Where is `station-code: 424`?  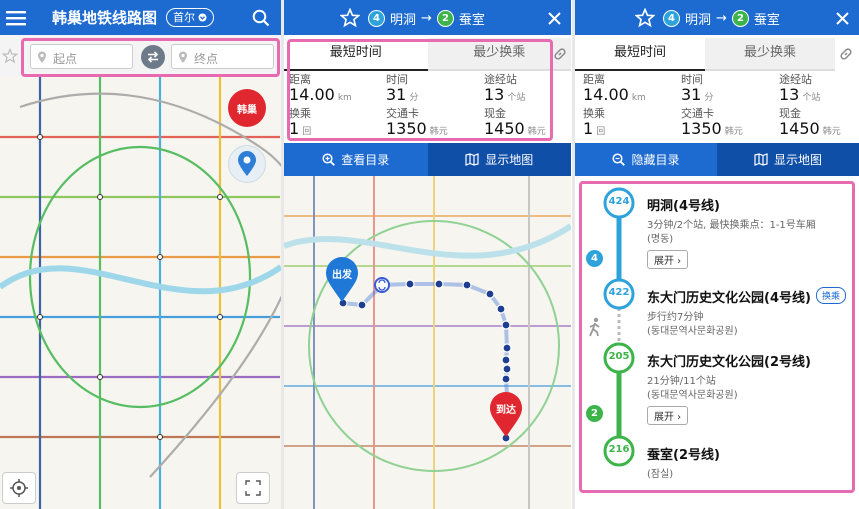 station-code: 424 is located at coordinates (619, 201).